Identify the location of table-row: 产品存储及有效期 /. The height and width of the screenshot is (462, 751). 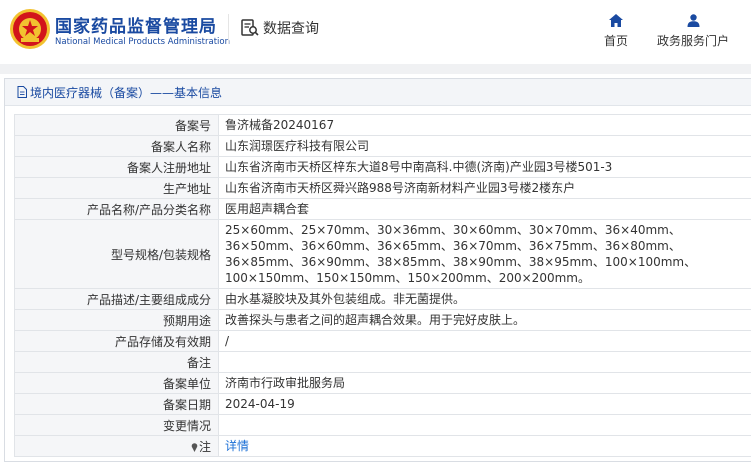
(382, 341).